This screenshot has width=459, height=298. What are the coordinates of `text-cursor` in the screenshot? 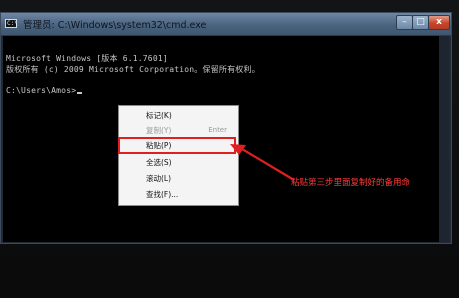 It's located at (80, 93).